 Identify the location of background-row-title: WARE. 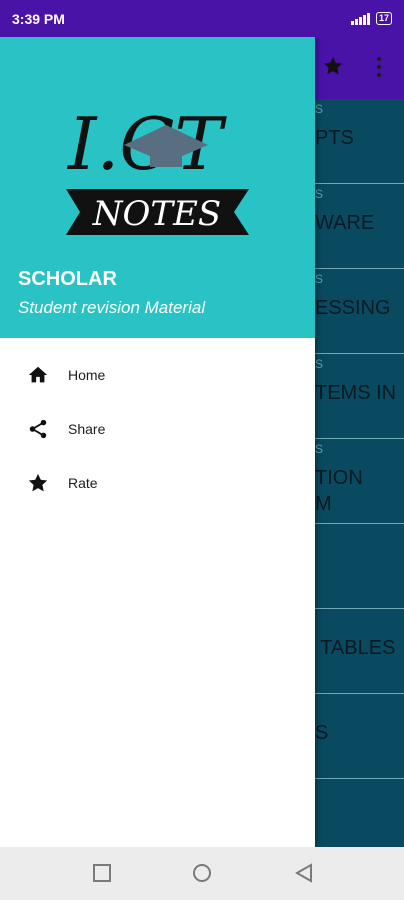
(345, 223).